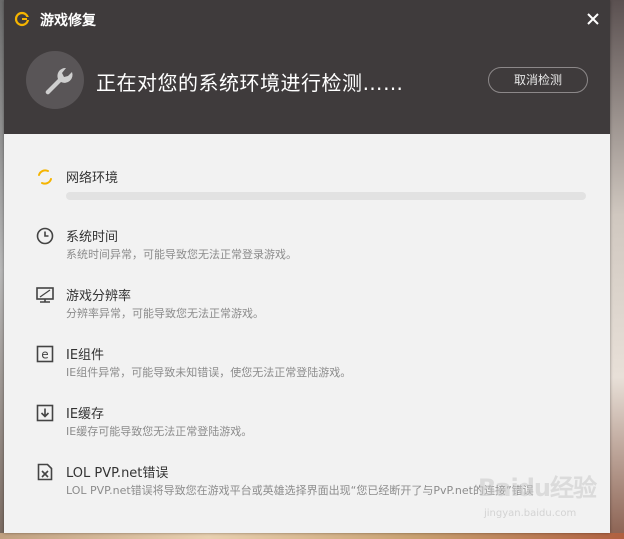 This screenshot has width=624, height=539. I want to click on app-logo-icon, so click(22, 19).